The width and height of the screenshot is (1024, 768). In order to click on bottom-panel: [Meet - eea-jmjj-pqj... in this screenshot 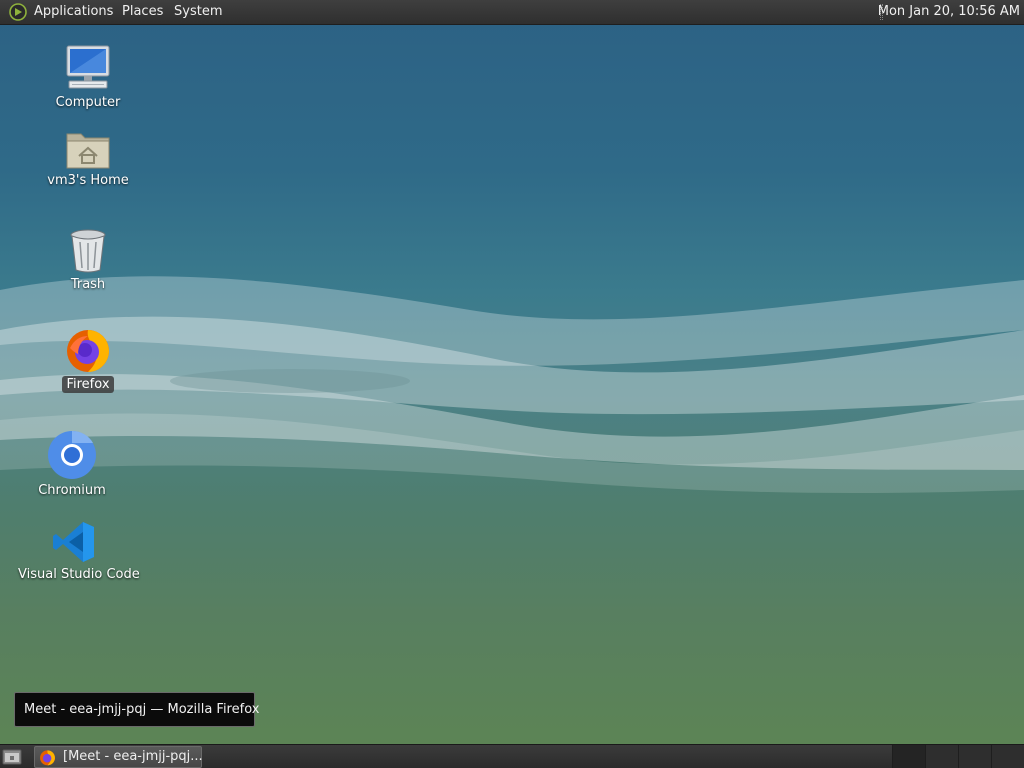, I will do `click(512, 756)`.